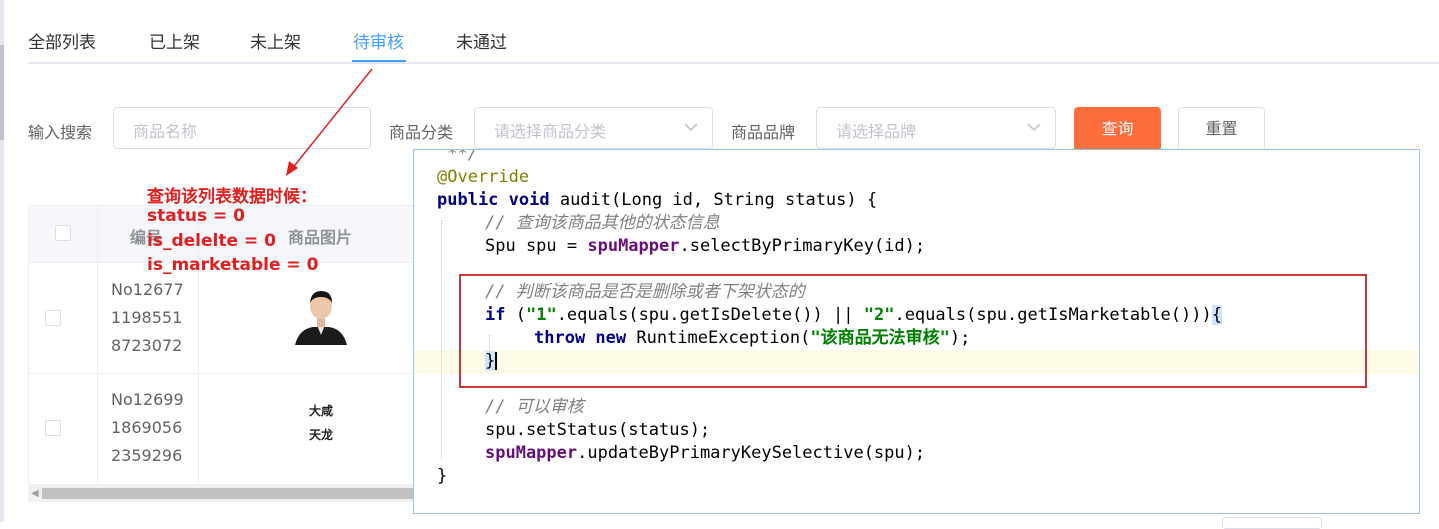 The height and width of the screenshot is (529, 1439). I want to click on annotation-title: 查询该列表数据时候：, so click(232, 197).